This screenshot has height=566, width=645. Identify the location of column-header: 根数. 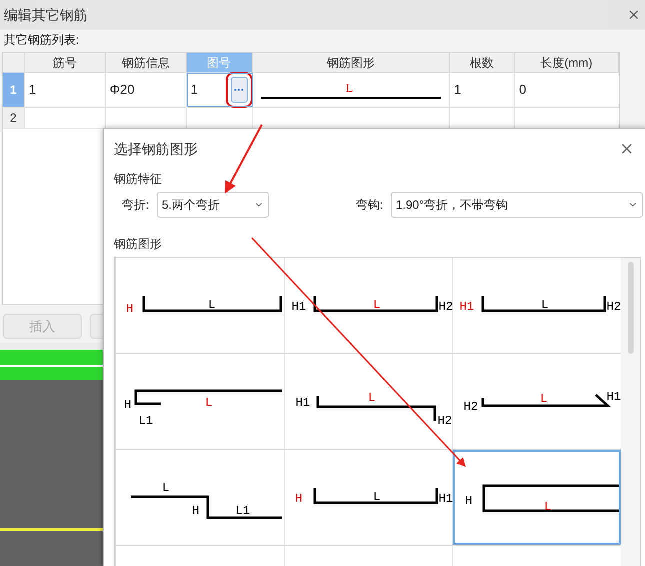
(483, 62).